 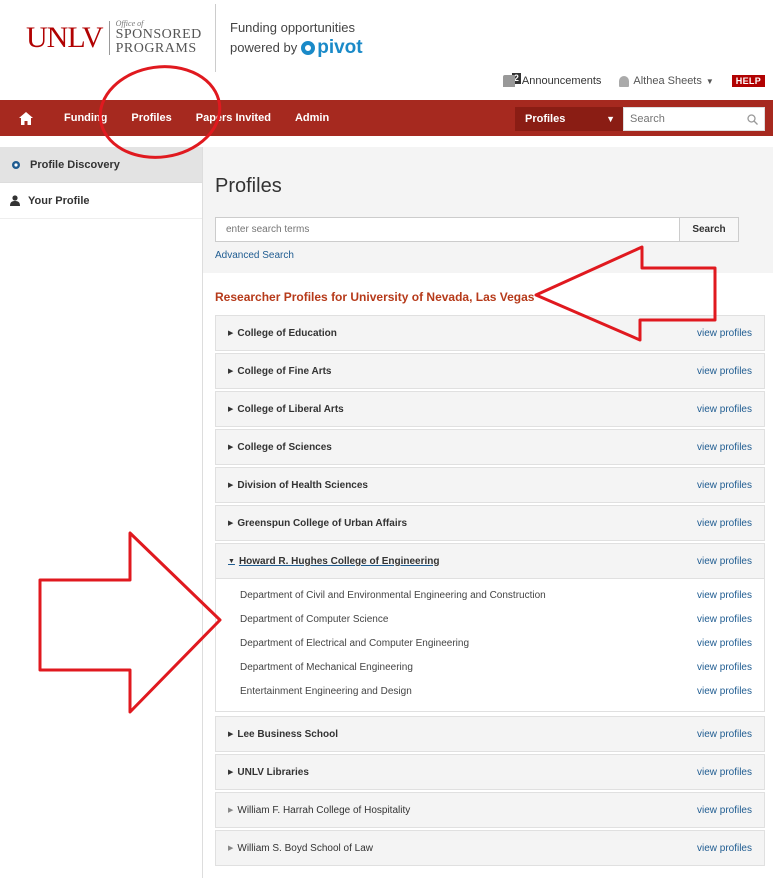 What do you see at coordinates (151, 118) in the screenshot?
I see `nav-profiles: Profiles` at bounding box center [151, 118].